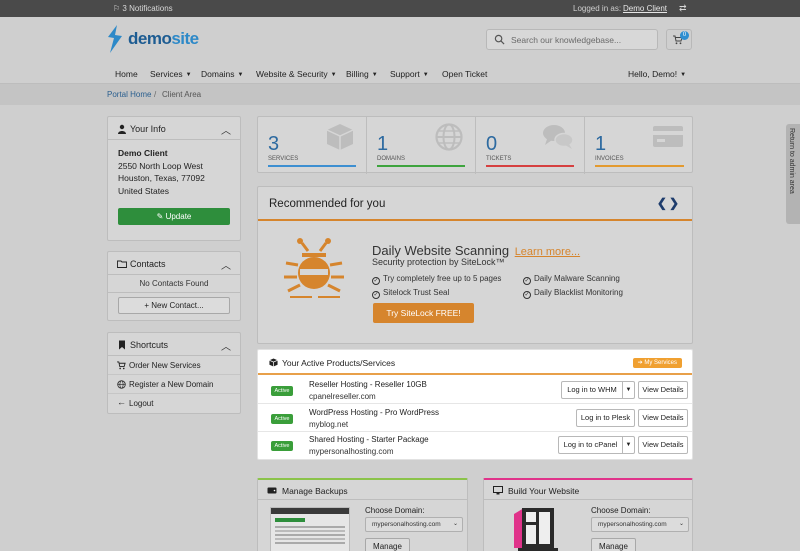  Describe the element at coordinates (663, 203) in the screenshot. I see `chevron-left-icon: ❮` at that location.